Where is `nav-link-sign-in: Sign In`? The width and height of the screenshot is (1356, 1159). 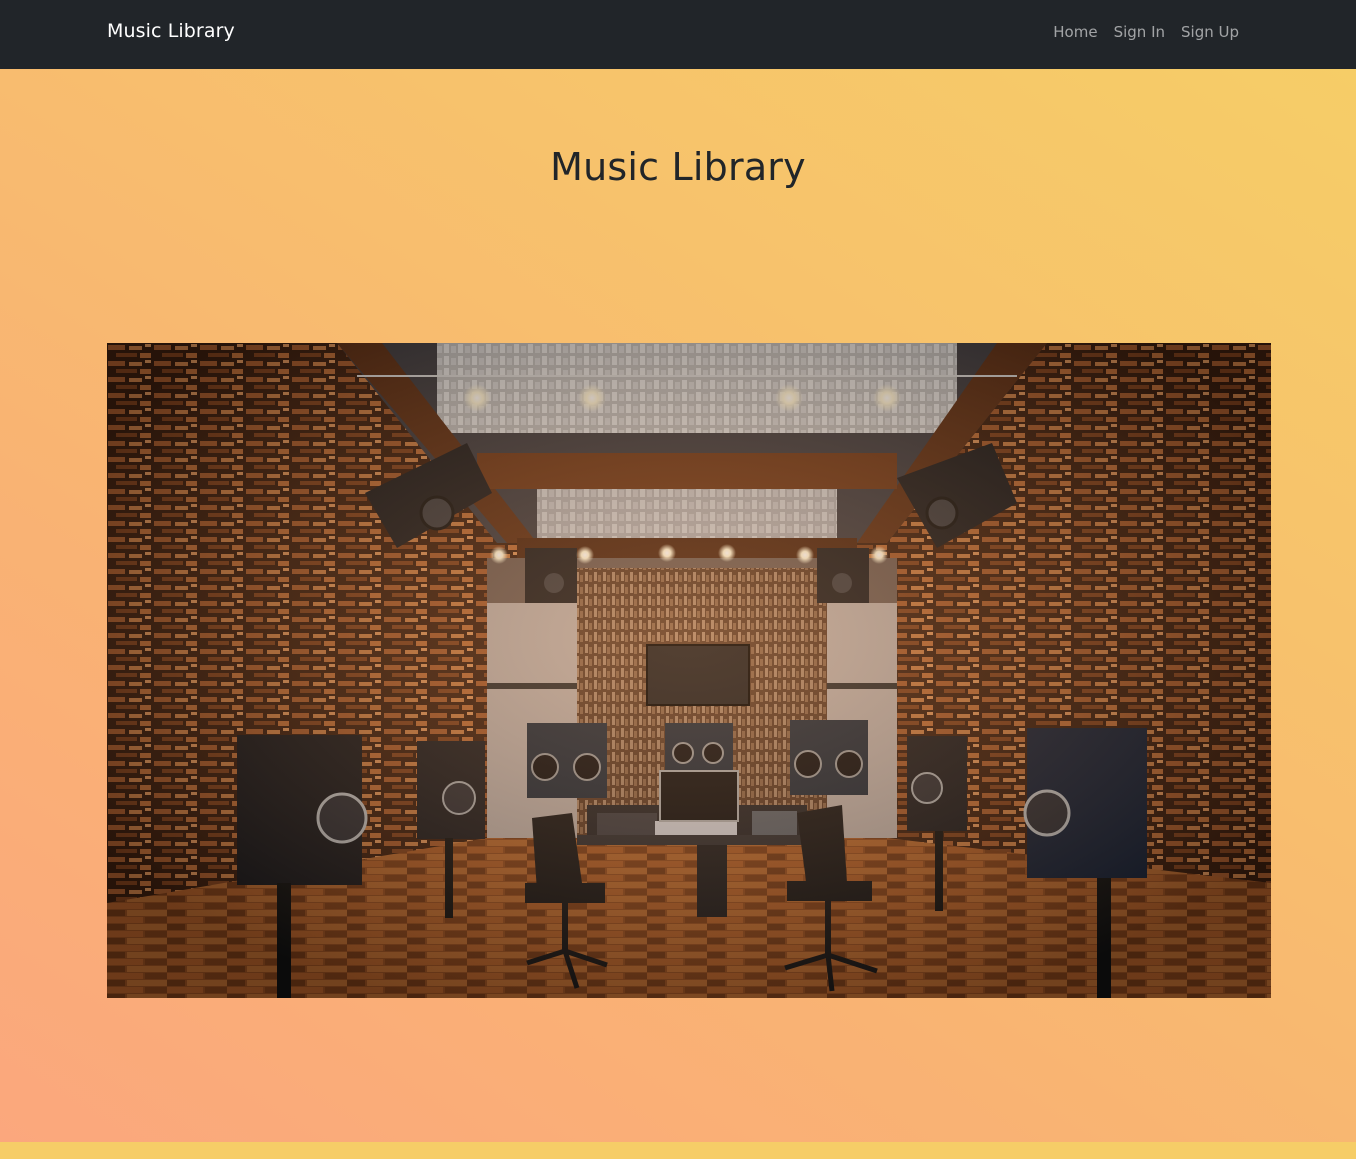
nav-link-sign-in: Sign In is located at coordinates (1139, 32).